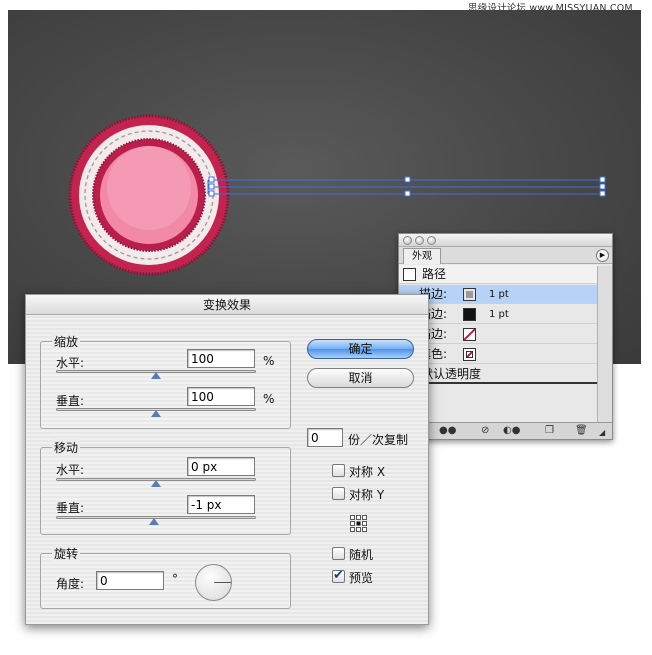 This screenshot has width=652, height=655. I want to click on zoom-icon, so click(431, 240).